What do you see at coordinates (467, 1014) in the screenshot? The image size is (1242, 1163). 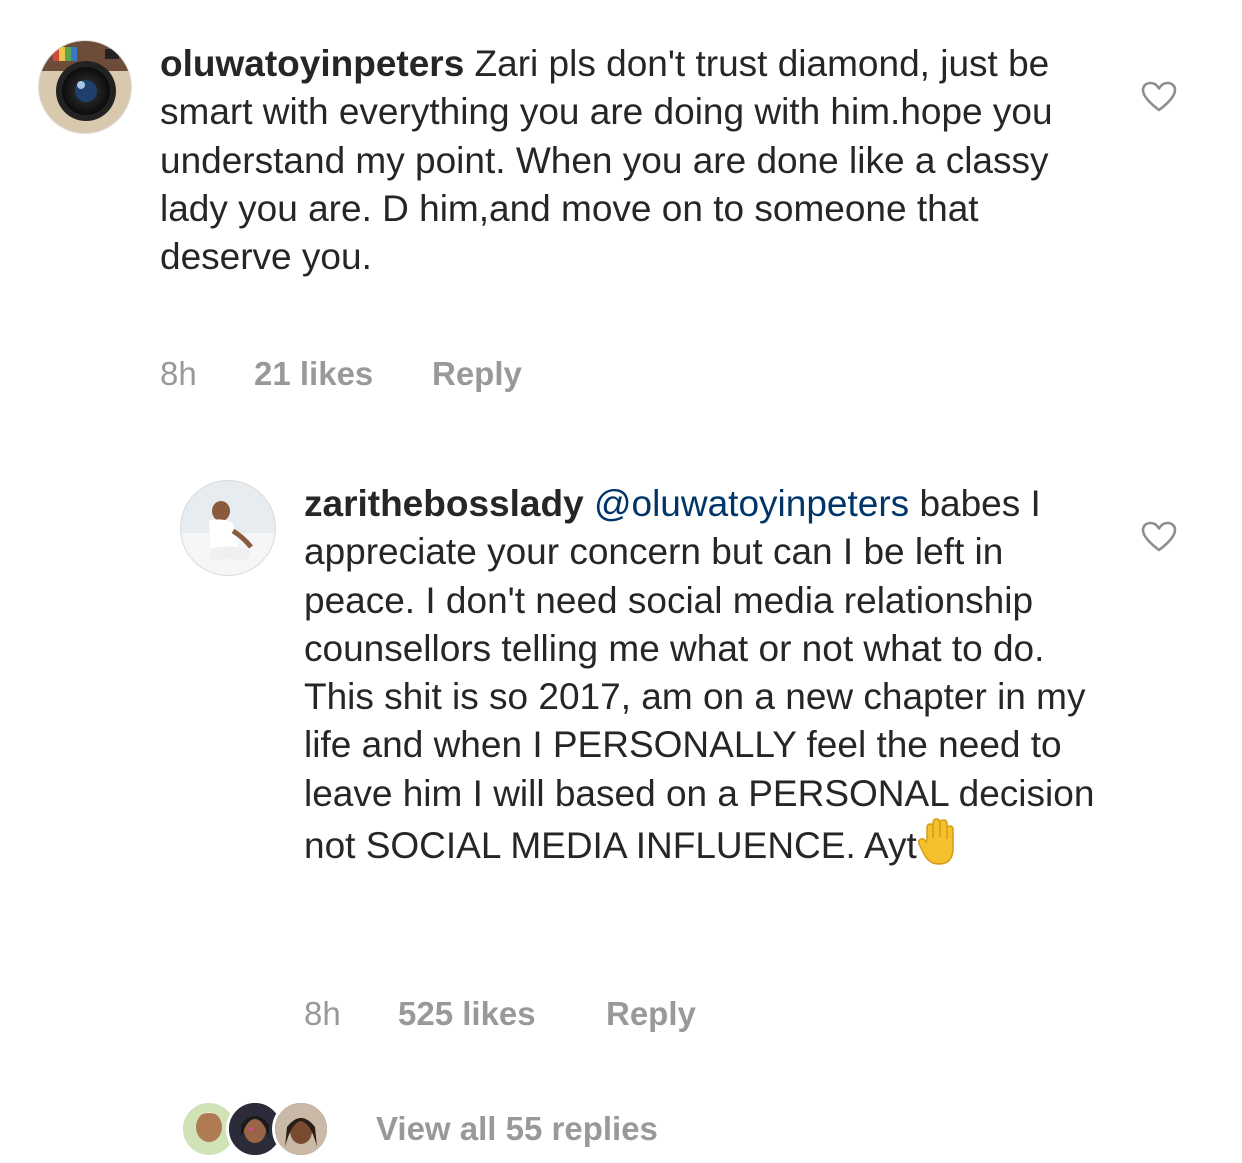 I see `reply-likes: 525 likes` at bounding box center [467, 1014].